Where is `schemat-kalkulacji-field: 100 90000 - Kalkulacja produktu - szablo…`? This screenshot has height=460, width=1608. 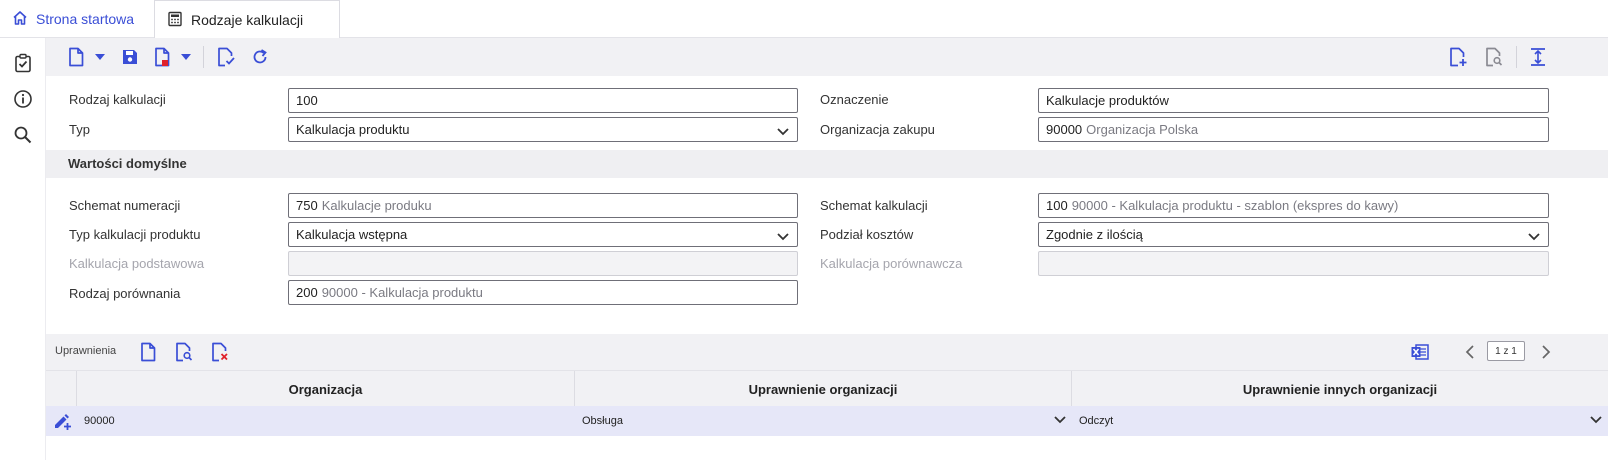
schemat-kalkulacji-field: 100 90000 - Kalkulacja produktu - szablo… is located at coordinates (1293, 205).